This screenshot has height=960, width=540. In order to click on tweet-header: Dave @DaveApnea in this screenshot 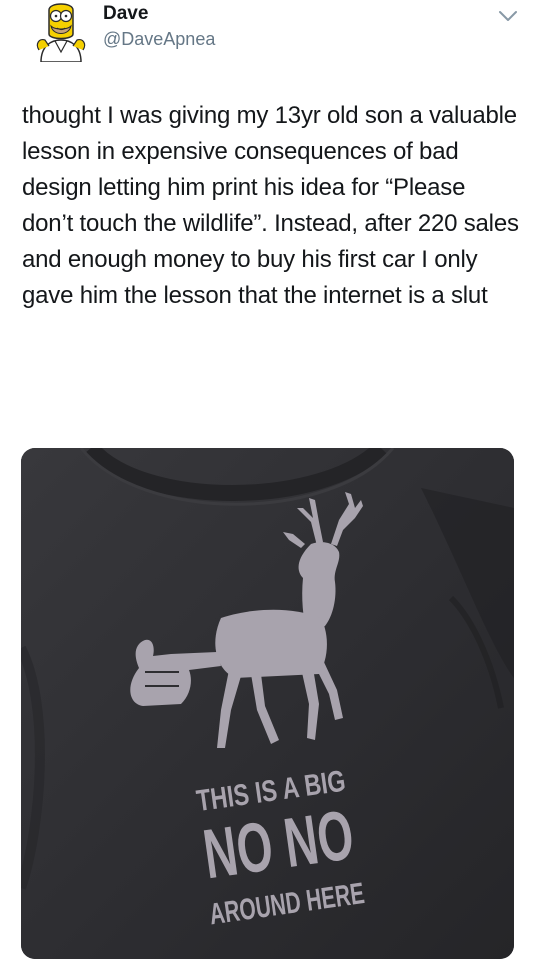, I will do `click(270, 40)`.